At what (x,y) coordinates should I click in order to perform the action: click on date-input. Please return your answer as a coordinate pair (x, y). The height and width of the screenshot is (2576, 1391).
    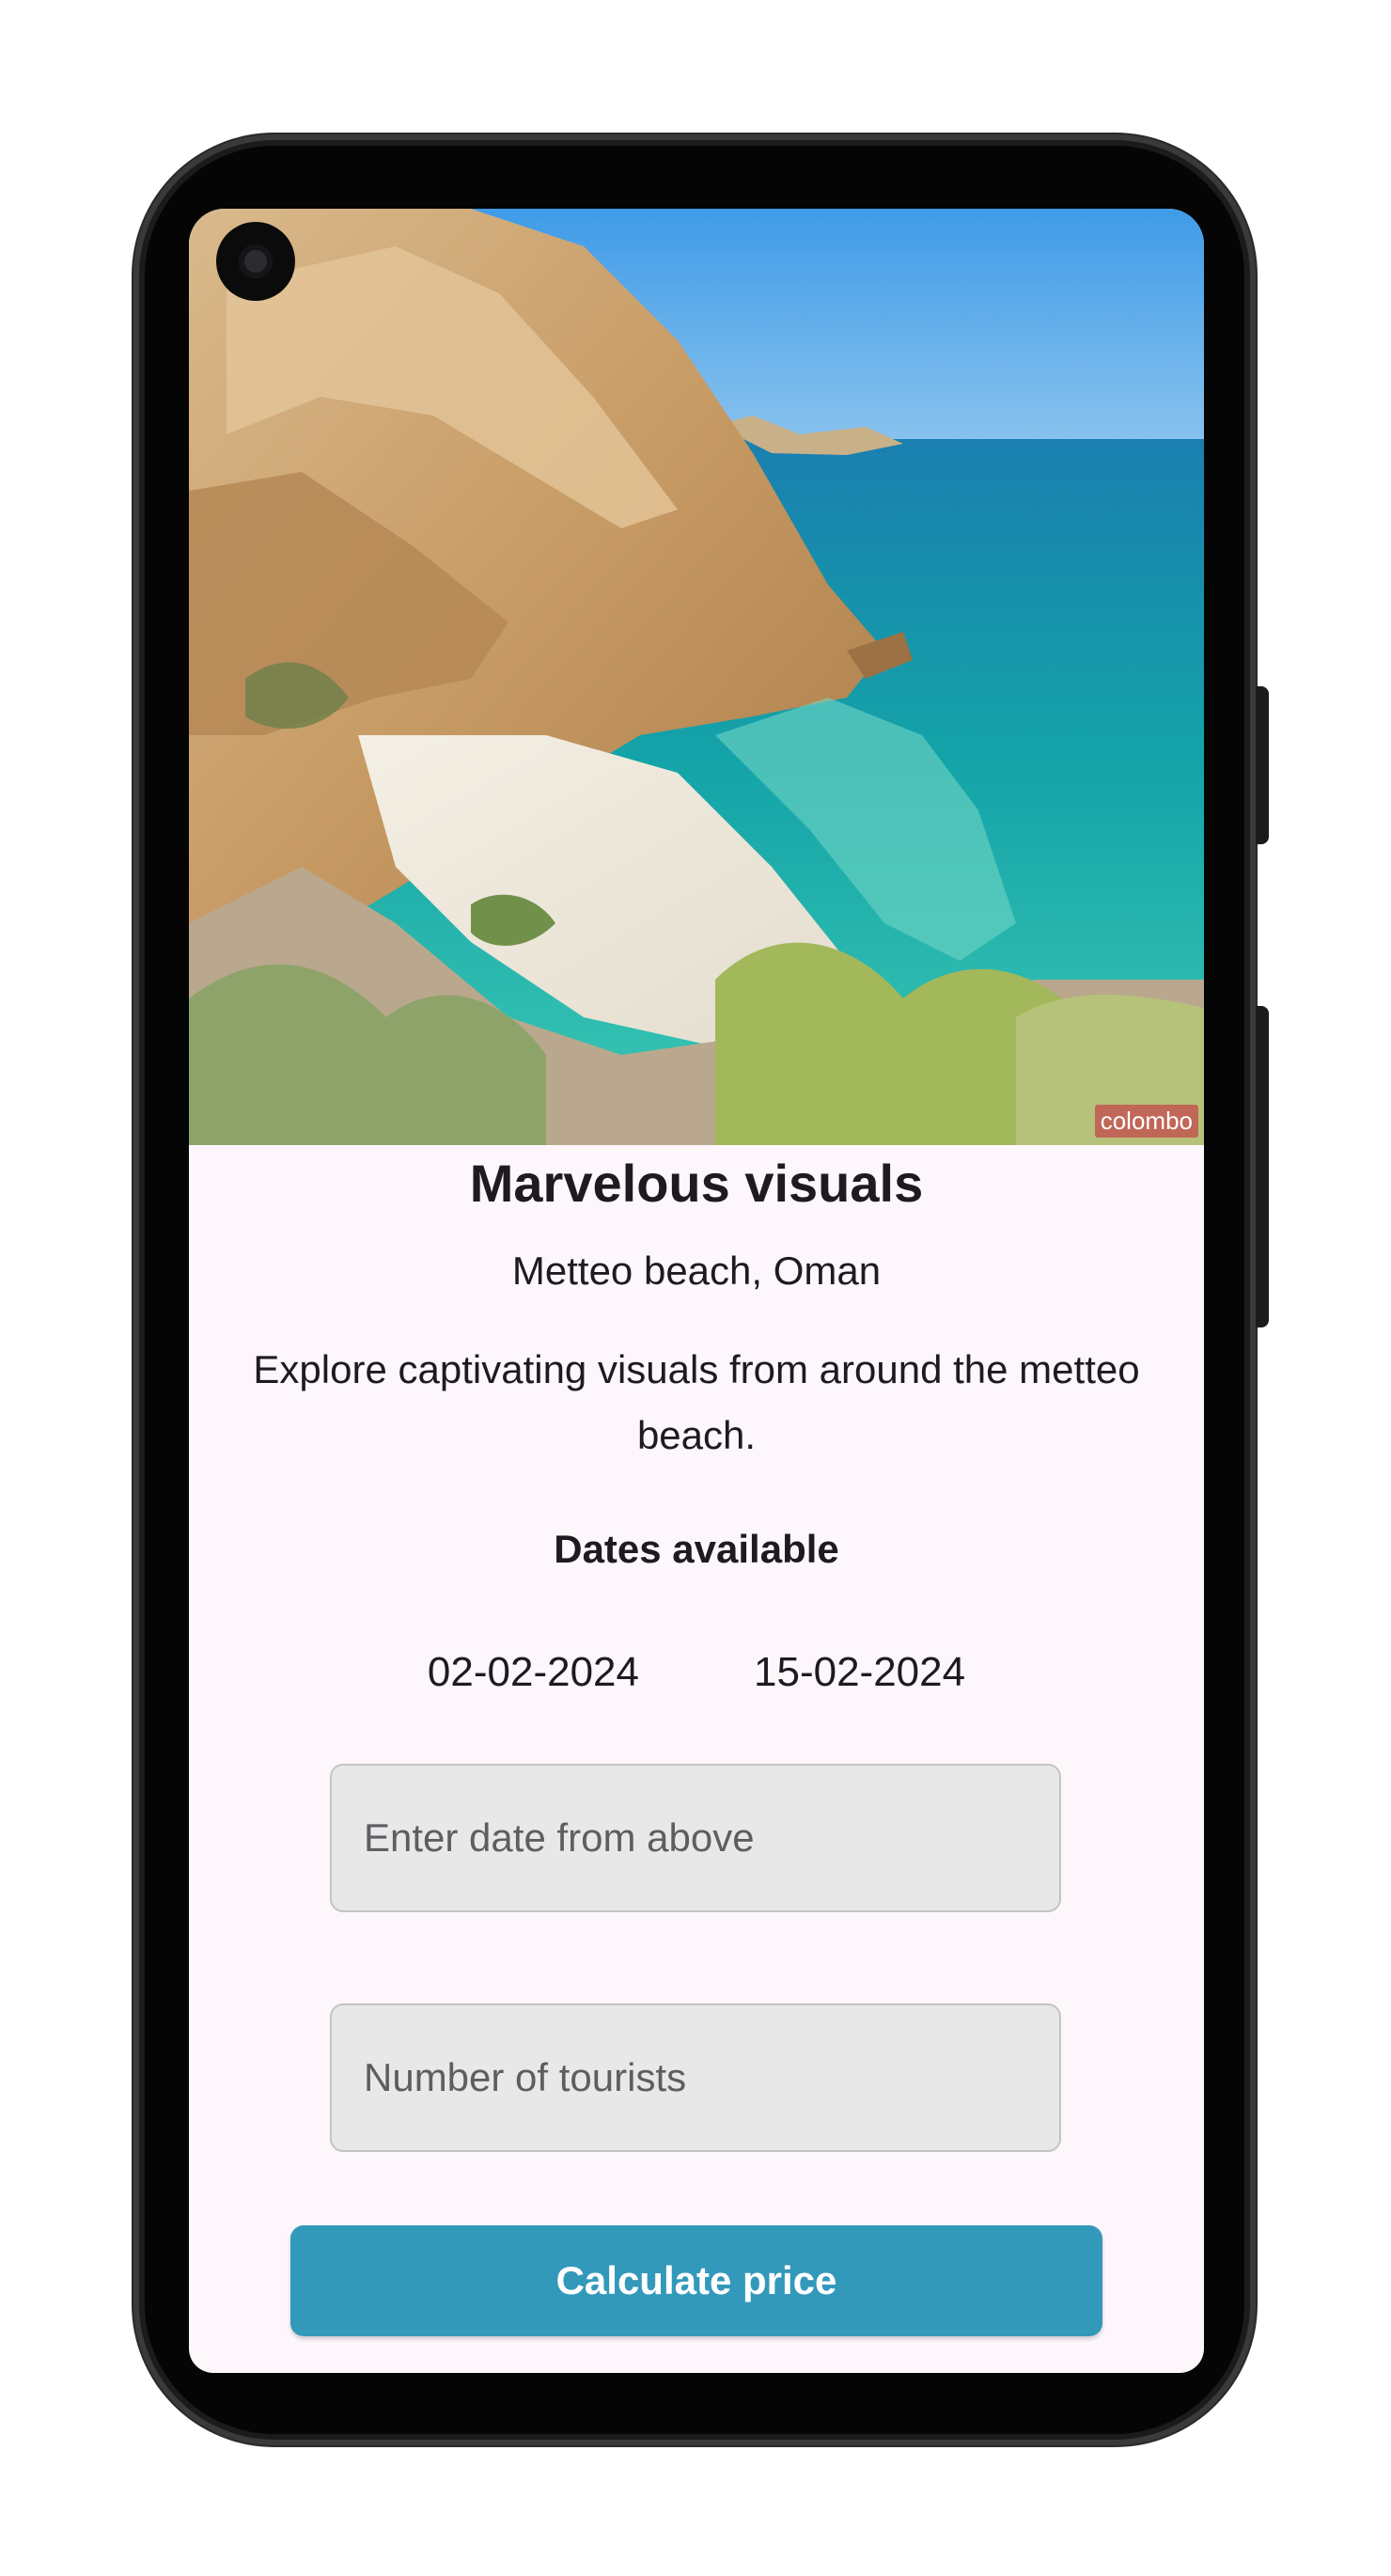
    Looking at the image, I should click on (696, 1838).